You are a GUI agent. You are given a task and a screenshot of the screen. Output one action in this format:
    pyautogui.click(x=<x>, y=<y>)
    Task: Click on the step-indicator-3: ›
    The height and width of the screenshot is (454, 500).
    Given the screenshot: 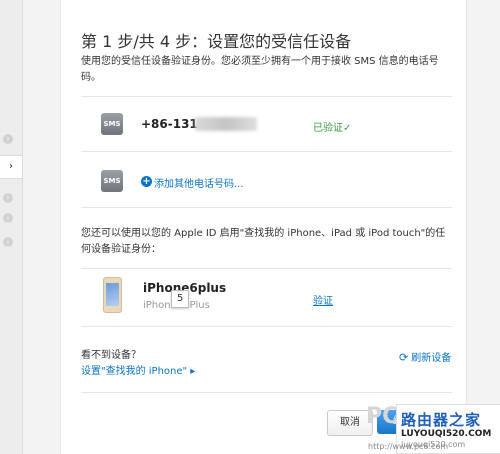 What is the action you would take?
    pyautogui.click(x=8, y=218)
    